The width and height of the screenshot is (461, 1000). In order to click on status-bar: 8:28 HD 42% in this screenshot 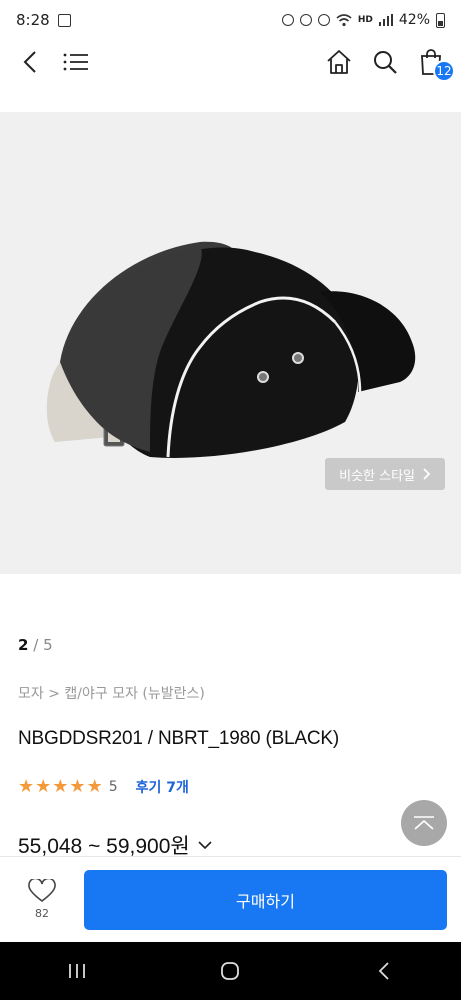, I will do `click(230, 20)`.